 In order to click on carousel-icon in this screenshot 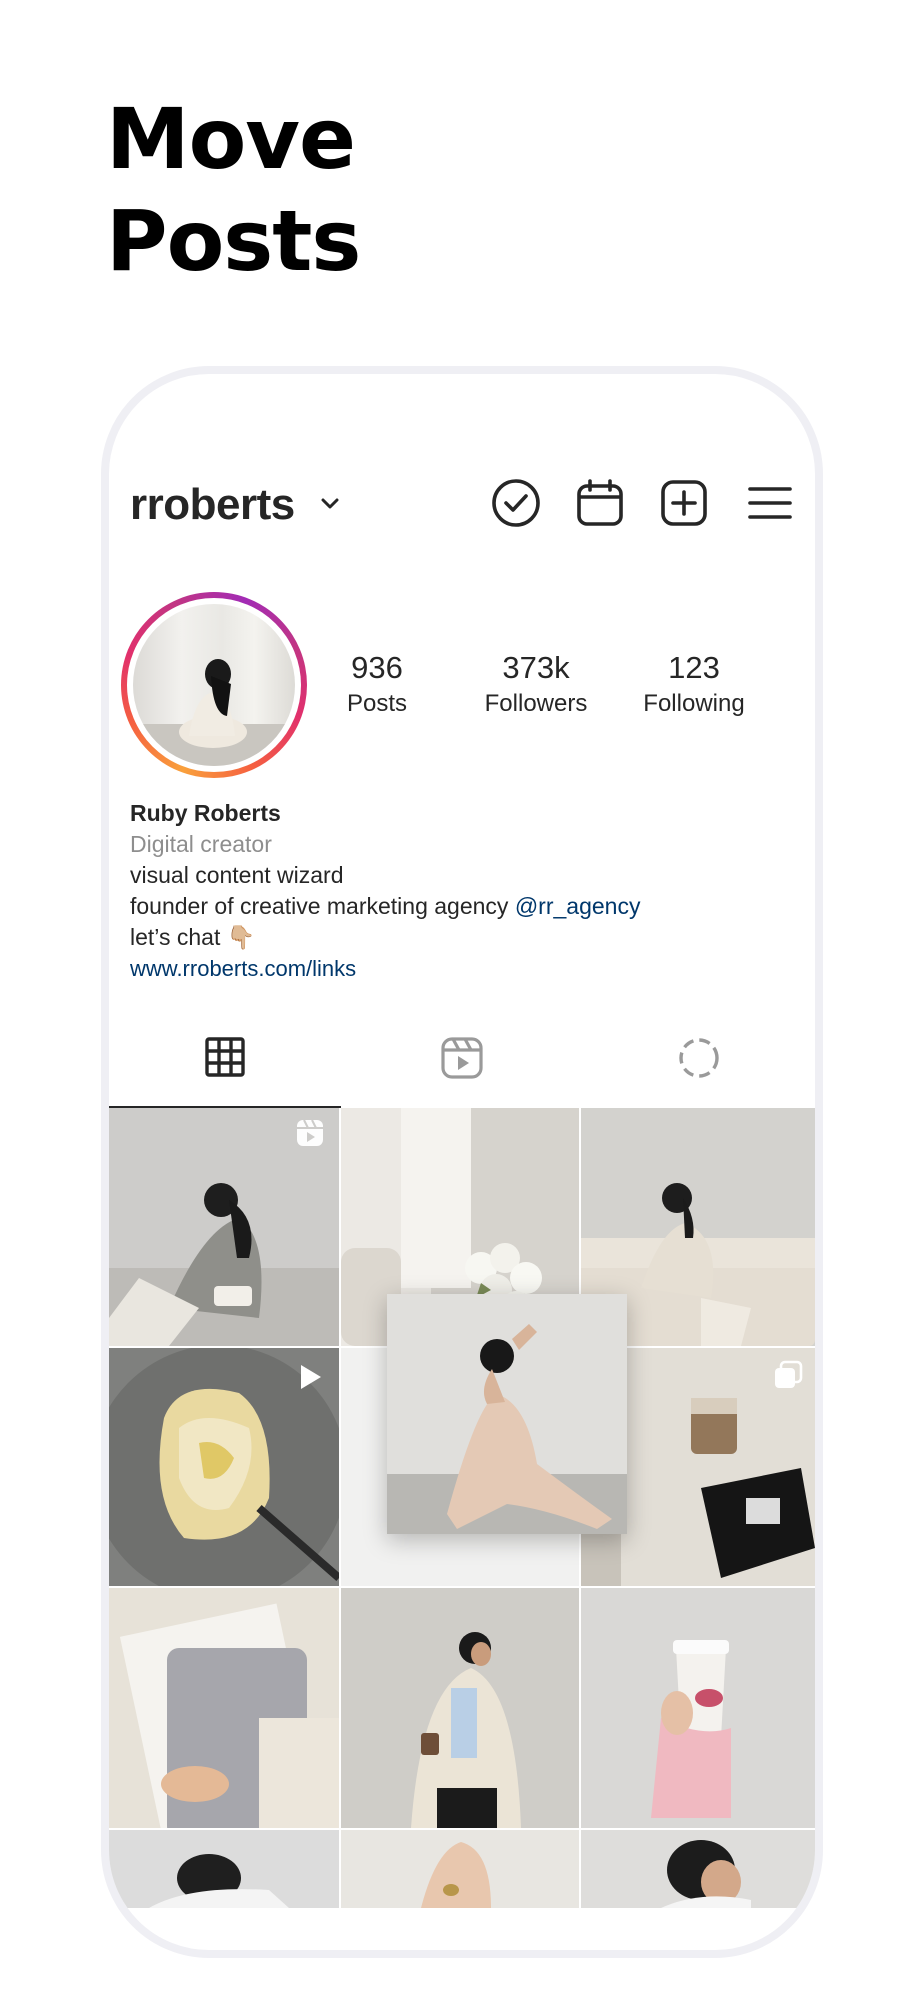, I will do `click(789, 1374)`.